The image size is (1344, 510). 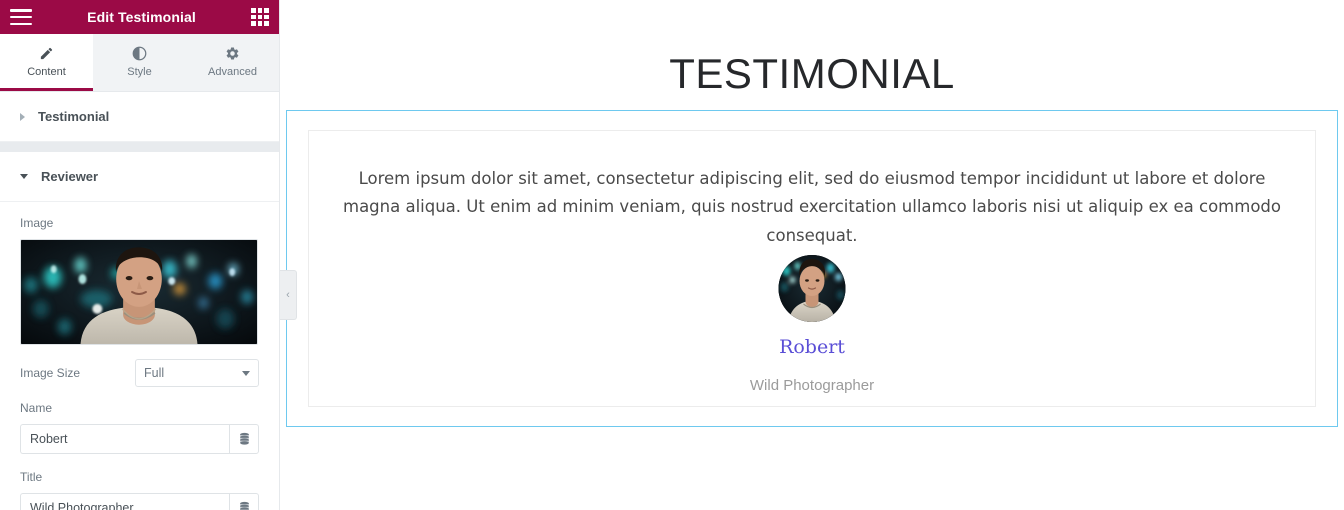 I want to click on chevron-right-icon, so click(x=22, y=116).